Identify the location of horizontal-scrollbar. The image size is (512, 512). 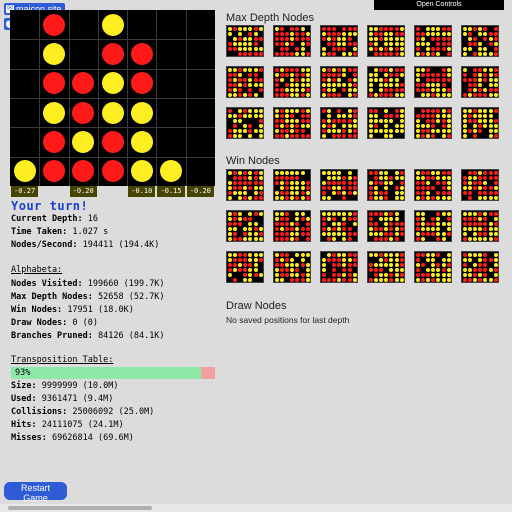
(256, 508).